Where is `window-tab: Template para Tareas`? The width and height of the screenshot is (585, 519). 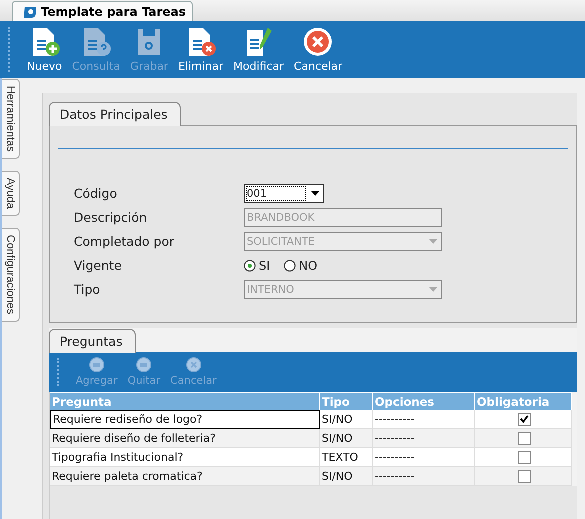 window-tab: Template para Tareas is located at coordinates (103, 11).